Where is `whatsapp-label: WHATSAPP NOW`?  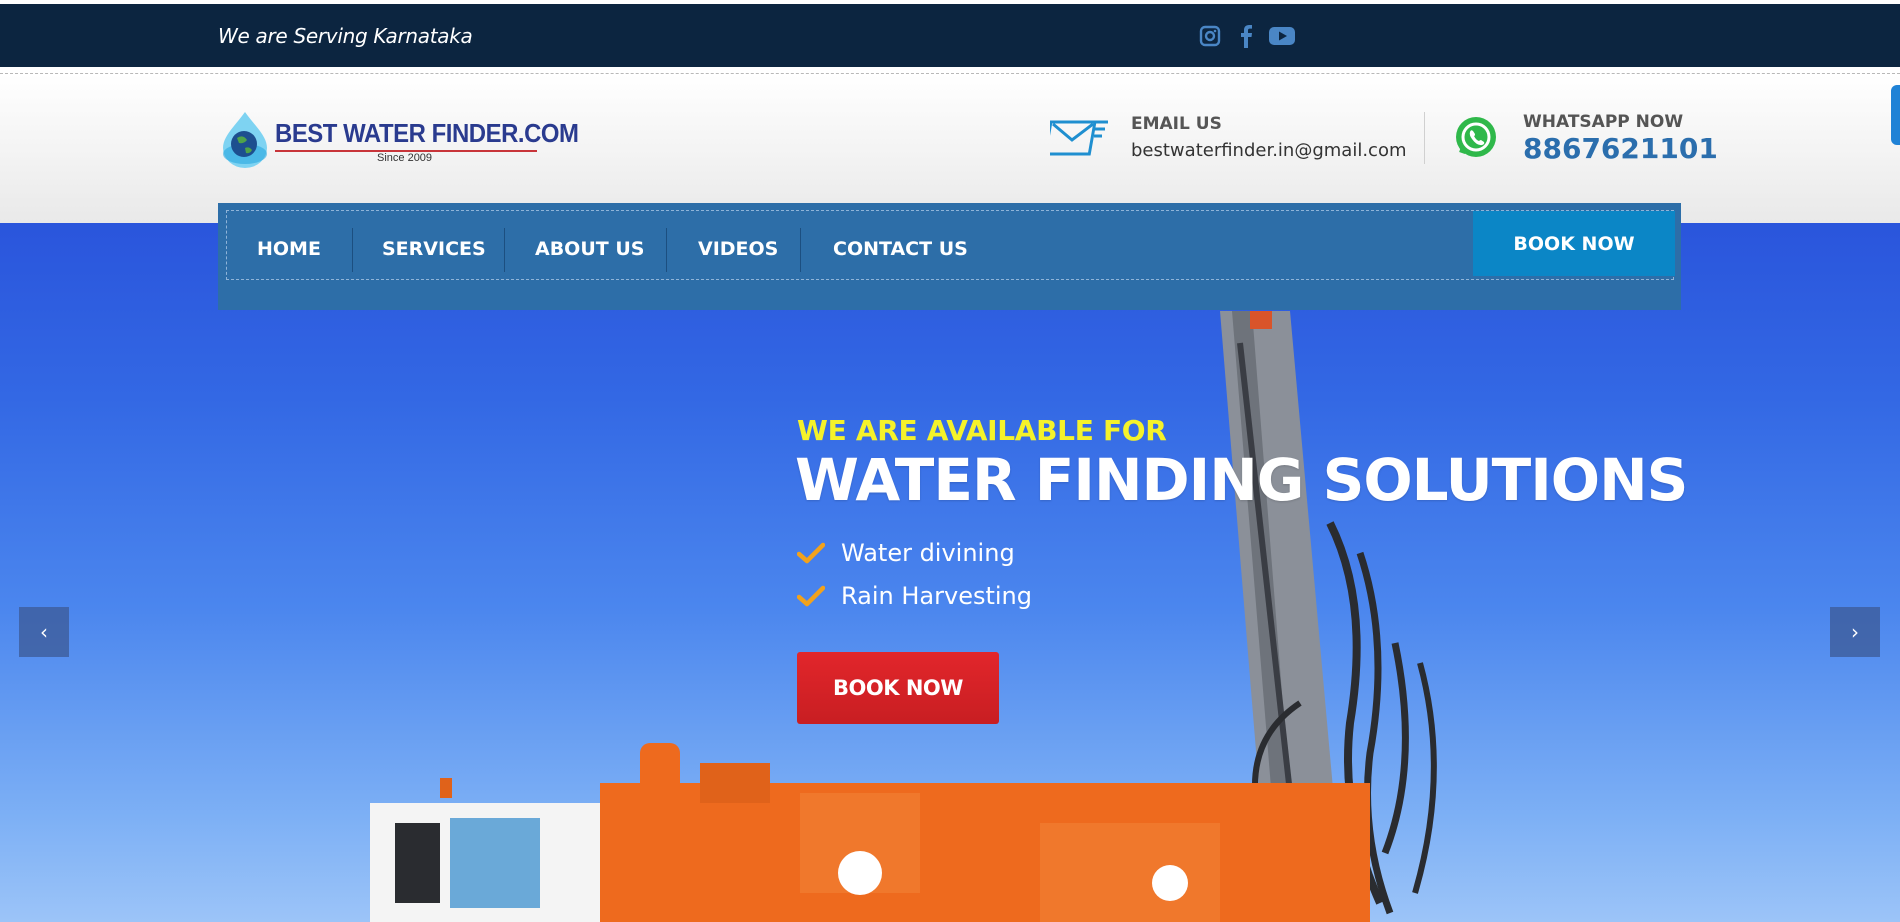
whatsapp-label: WHATSAPP NOW is located at coordinates (1603, 122).